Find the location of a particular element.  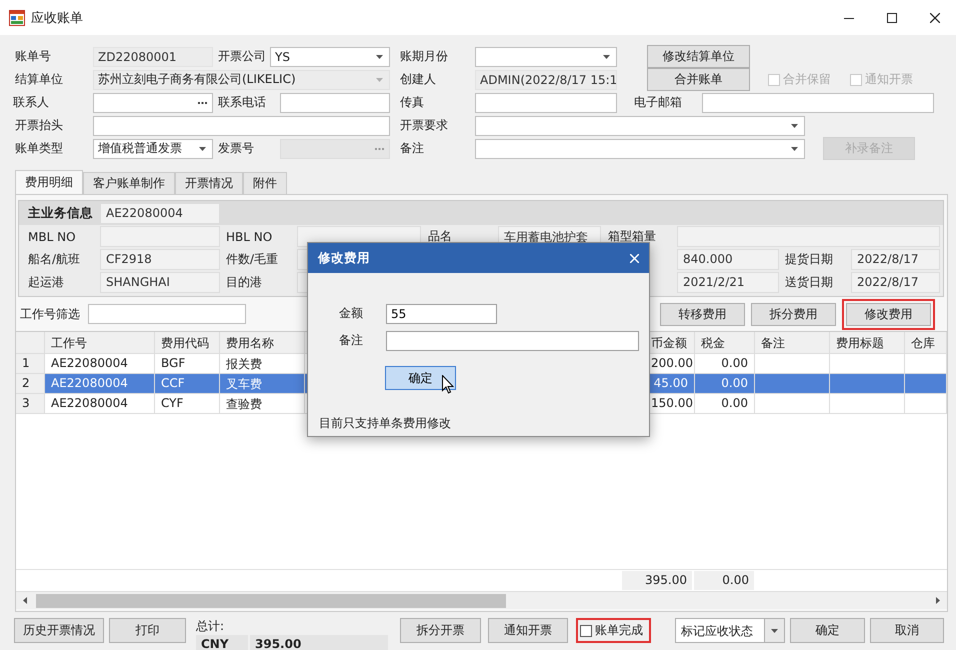

field-label: 联系电话 is located at coordinates (242, 102).